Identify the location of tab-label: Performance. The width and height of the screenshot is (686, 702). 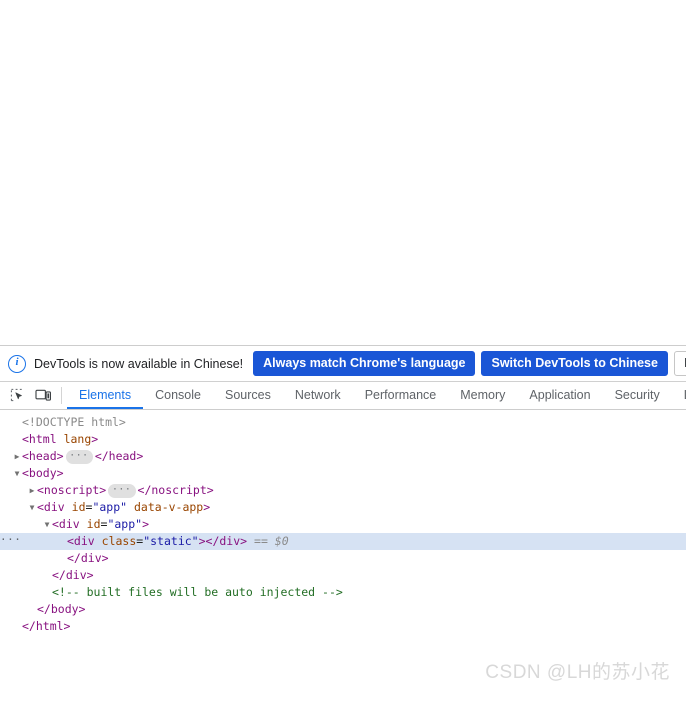
(400, 394).